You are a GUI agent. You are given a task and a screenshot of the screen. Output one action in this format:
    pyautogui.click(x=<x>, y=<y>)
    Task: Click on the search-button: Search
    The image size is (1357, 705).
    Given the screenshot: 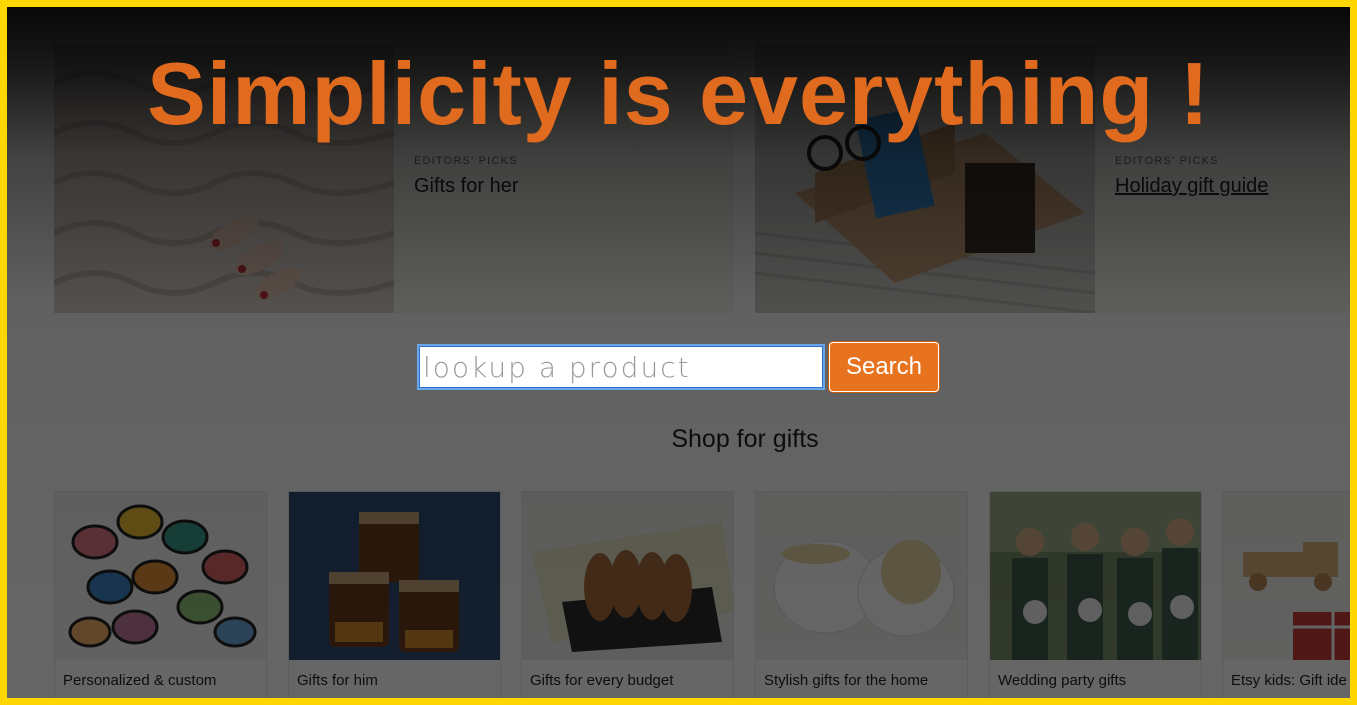 What is the action you would take?
    pyautogui.click(x=884, y=367)
    